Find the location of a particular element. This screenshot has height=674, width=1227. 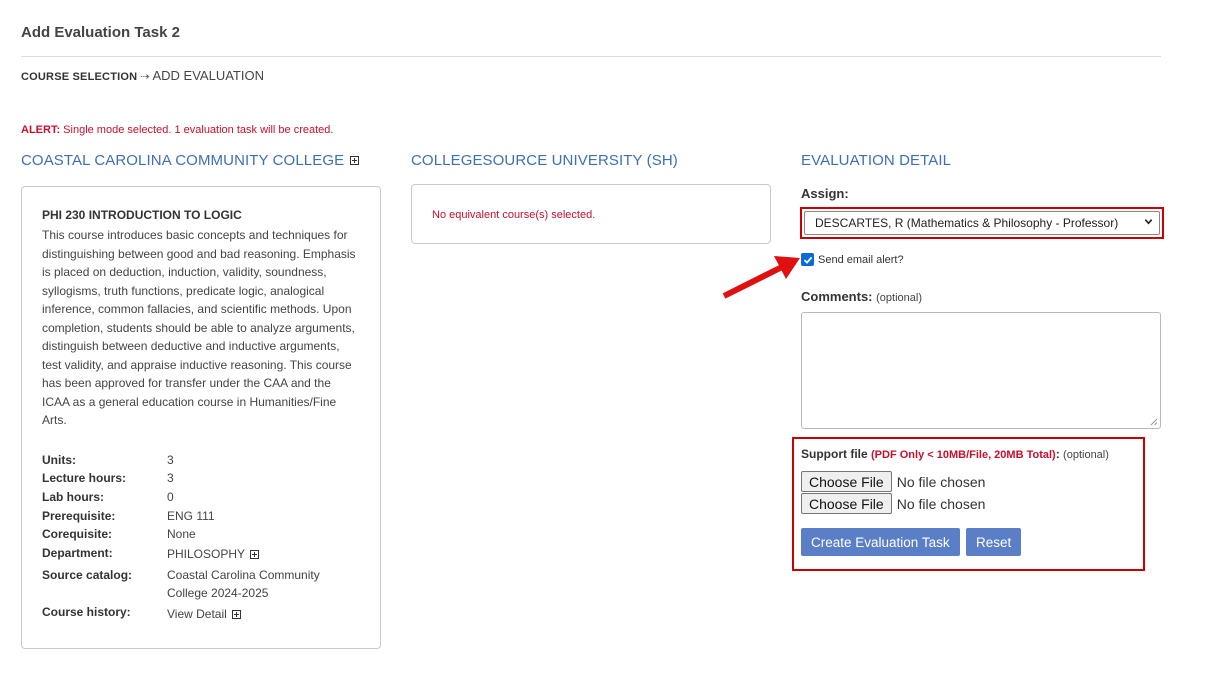

email-alert-row: Send email alert? is located at coordinates (852, 259).